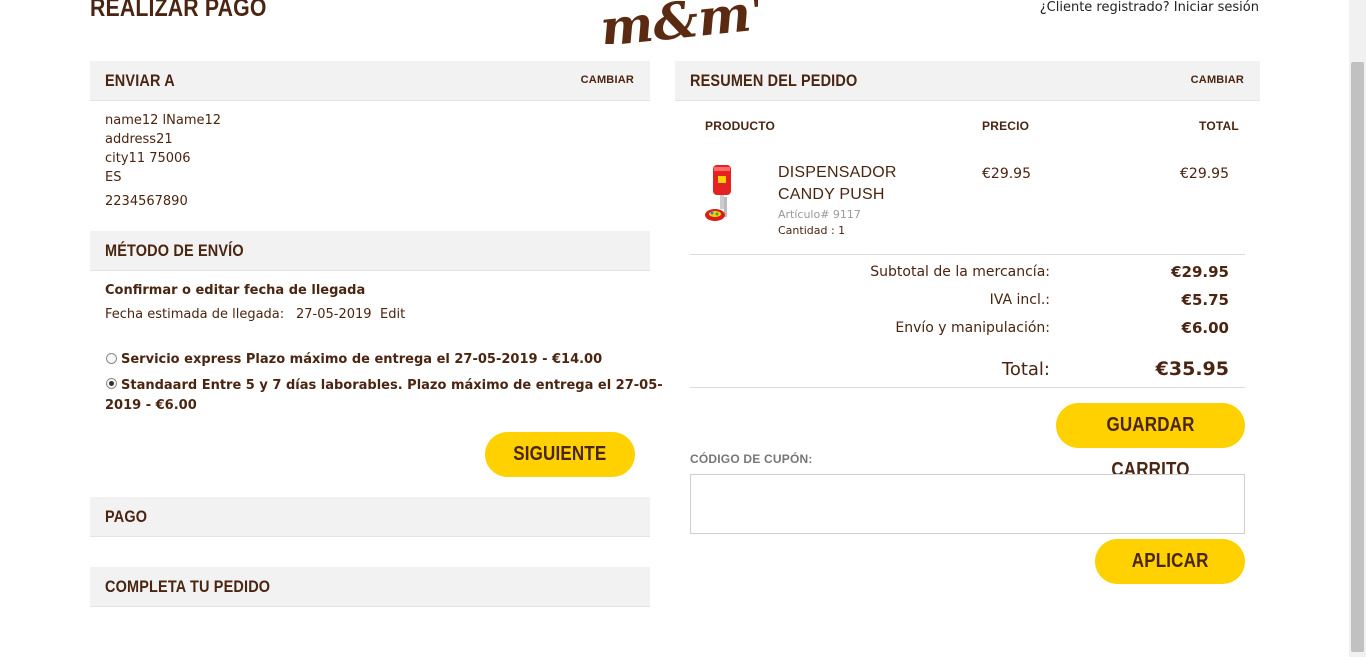 The width and height of the screenshot is (1366, 657). I want to click on complete-order-title: COMPLETA TU PEDIDO, so click(188, 586).